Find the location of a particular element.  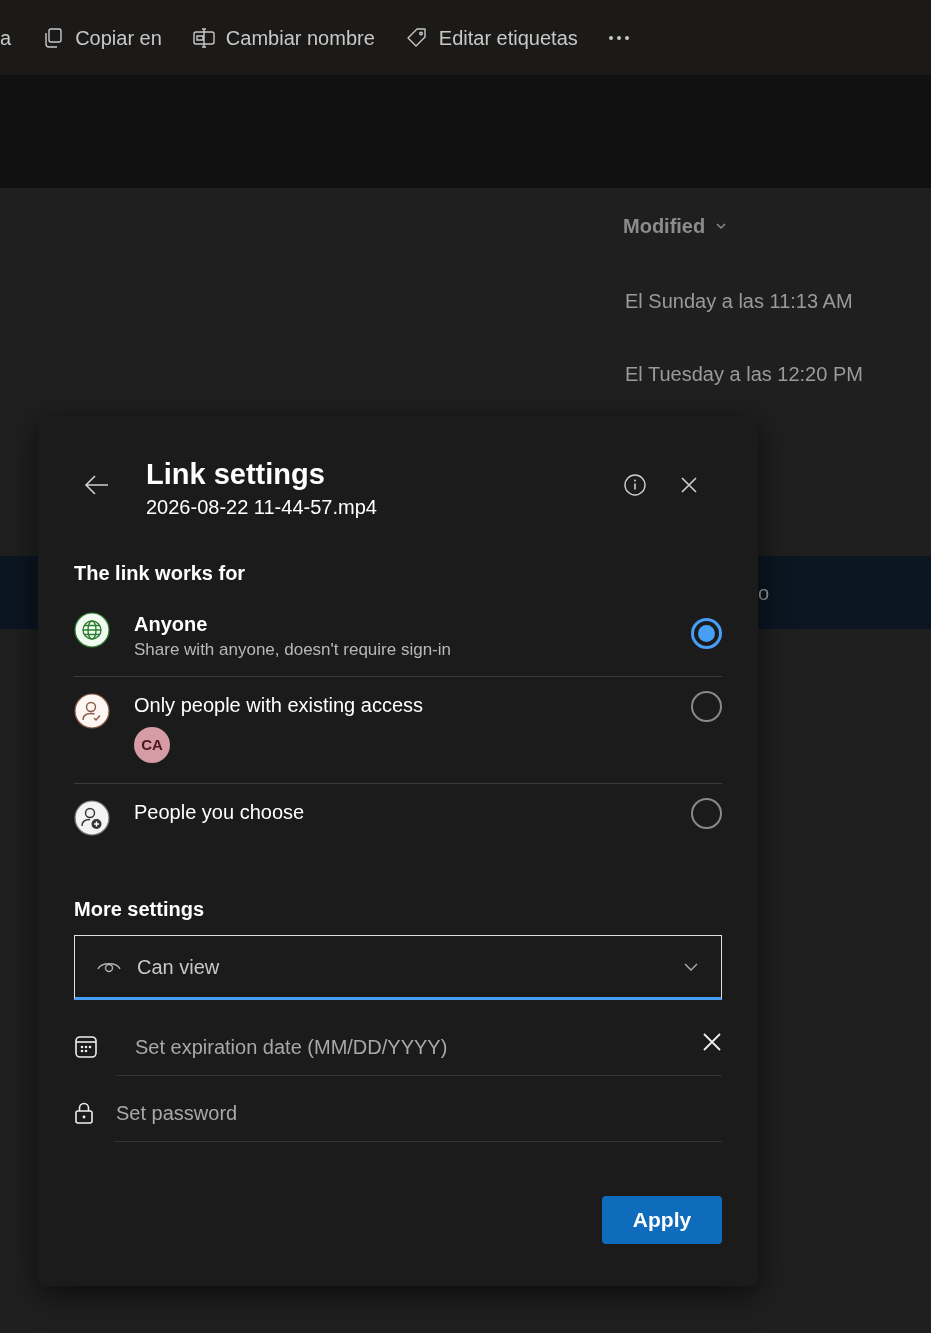

link-option: Only people with existing access CA is located at coordinates (398, 730).